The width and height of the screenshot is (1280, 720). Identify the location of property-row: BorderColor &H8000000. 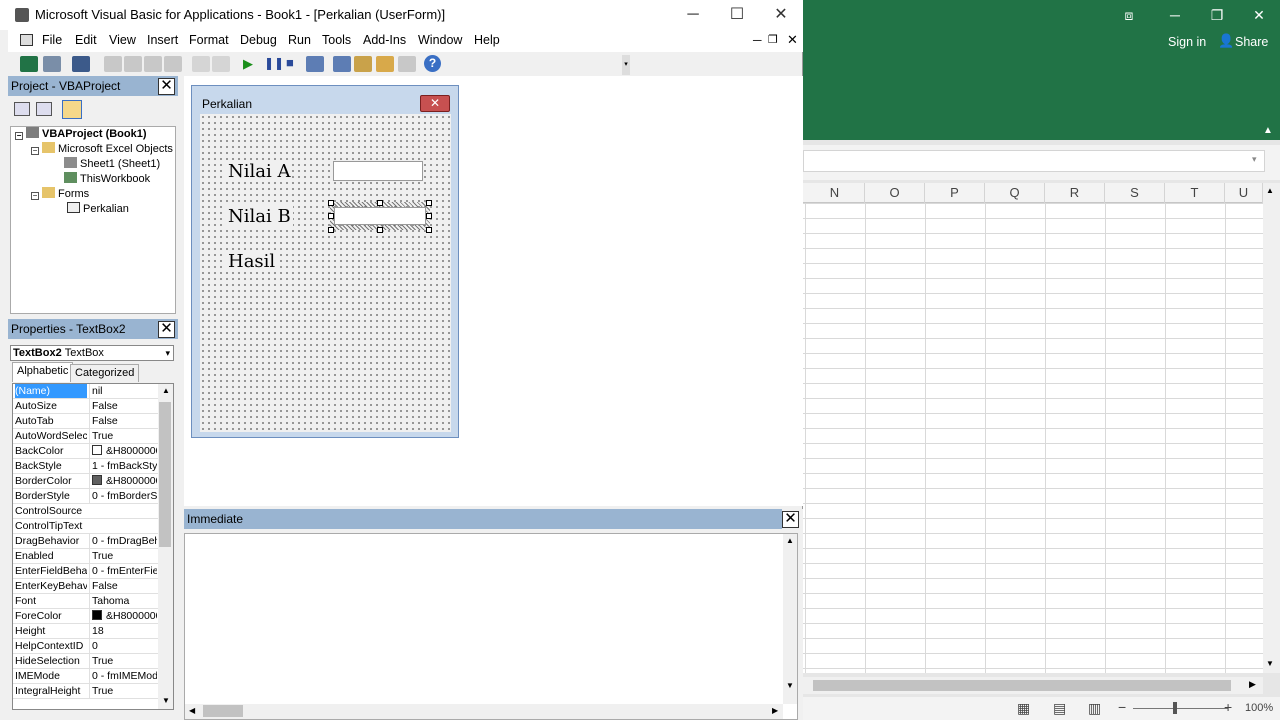
(85, 481).